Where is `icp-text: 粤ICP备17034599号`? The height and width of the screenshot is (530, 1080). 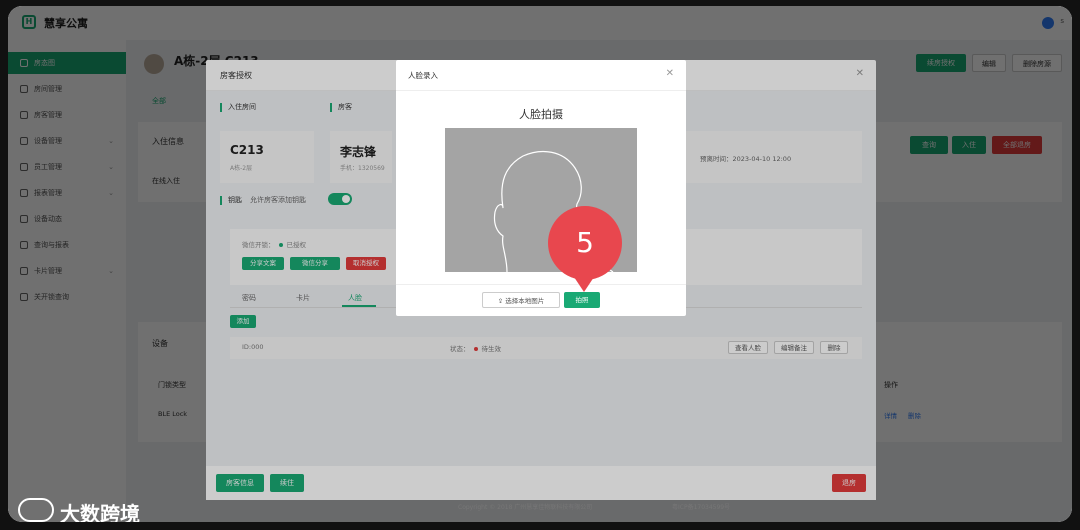 icp-text: 粤ICP备17034599号 is located at coordinates (701, 507).